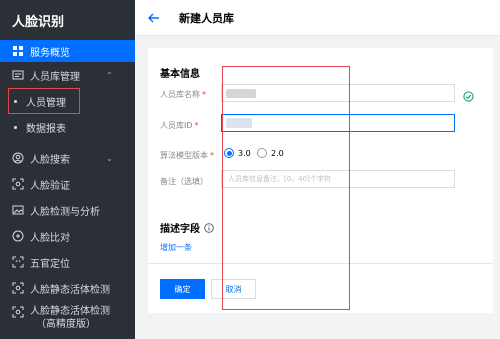  What do you see at coordinates (233, 289) in the screenshot?
I see `cancel-button: 取消` at bounding box center [233, 289].